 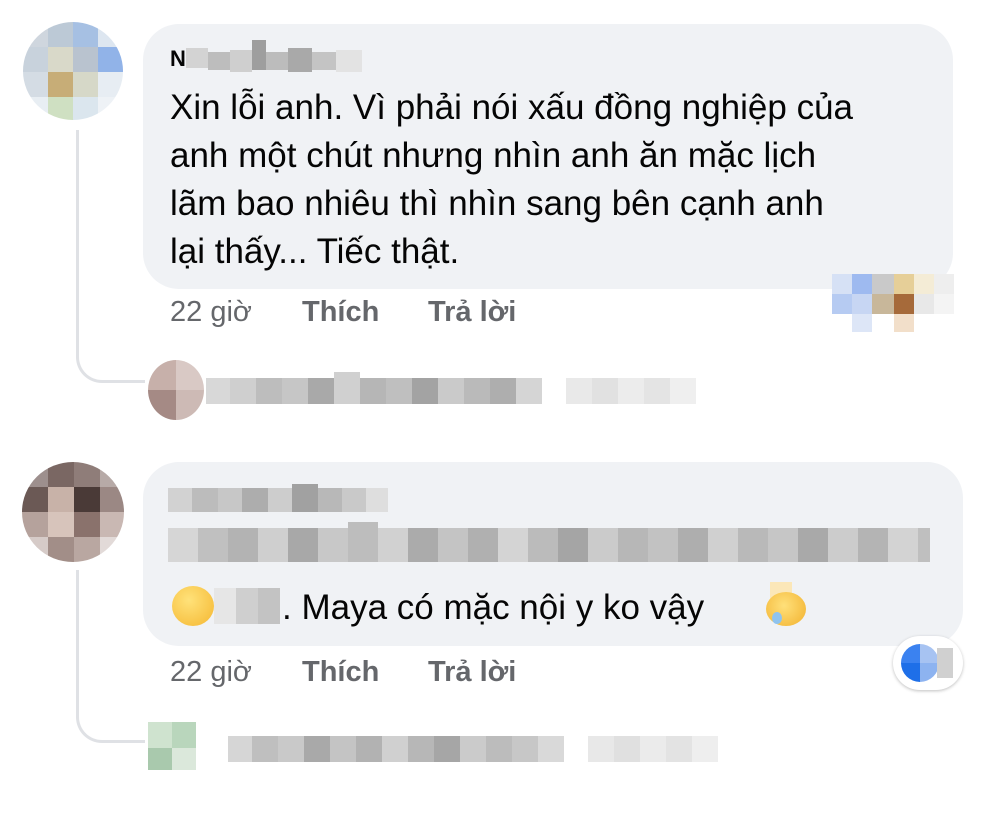 I want to click on comment-author-name: N, so click(x=178, y=59).